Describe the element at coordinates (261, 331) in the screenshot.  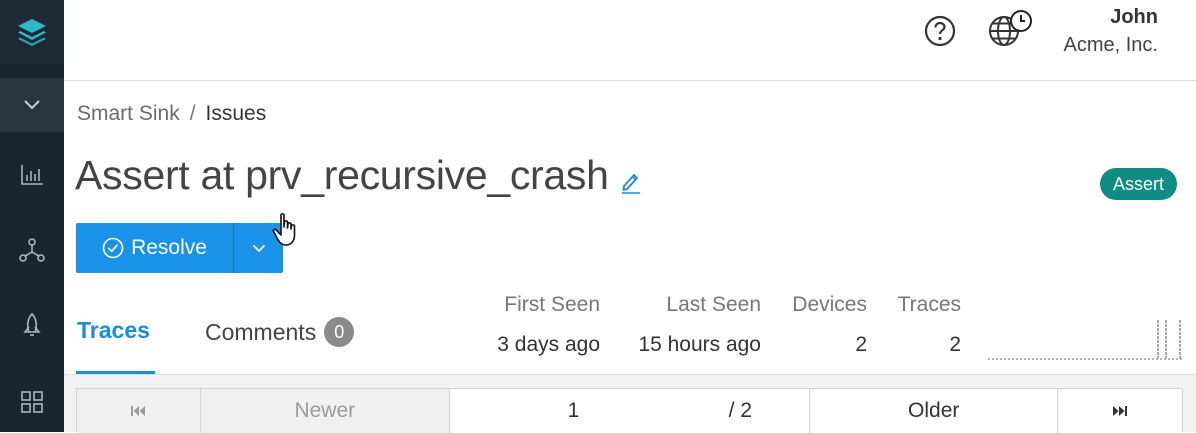
I see `tab-comments-label: Comments` at that location.